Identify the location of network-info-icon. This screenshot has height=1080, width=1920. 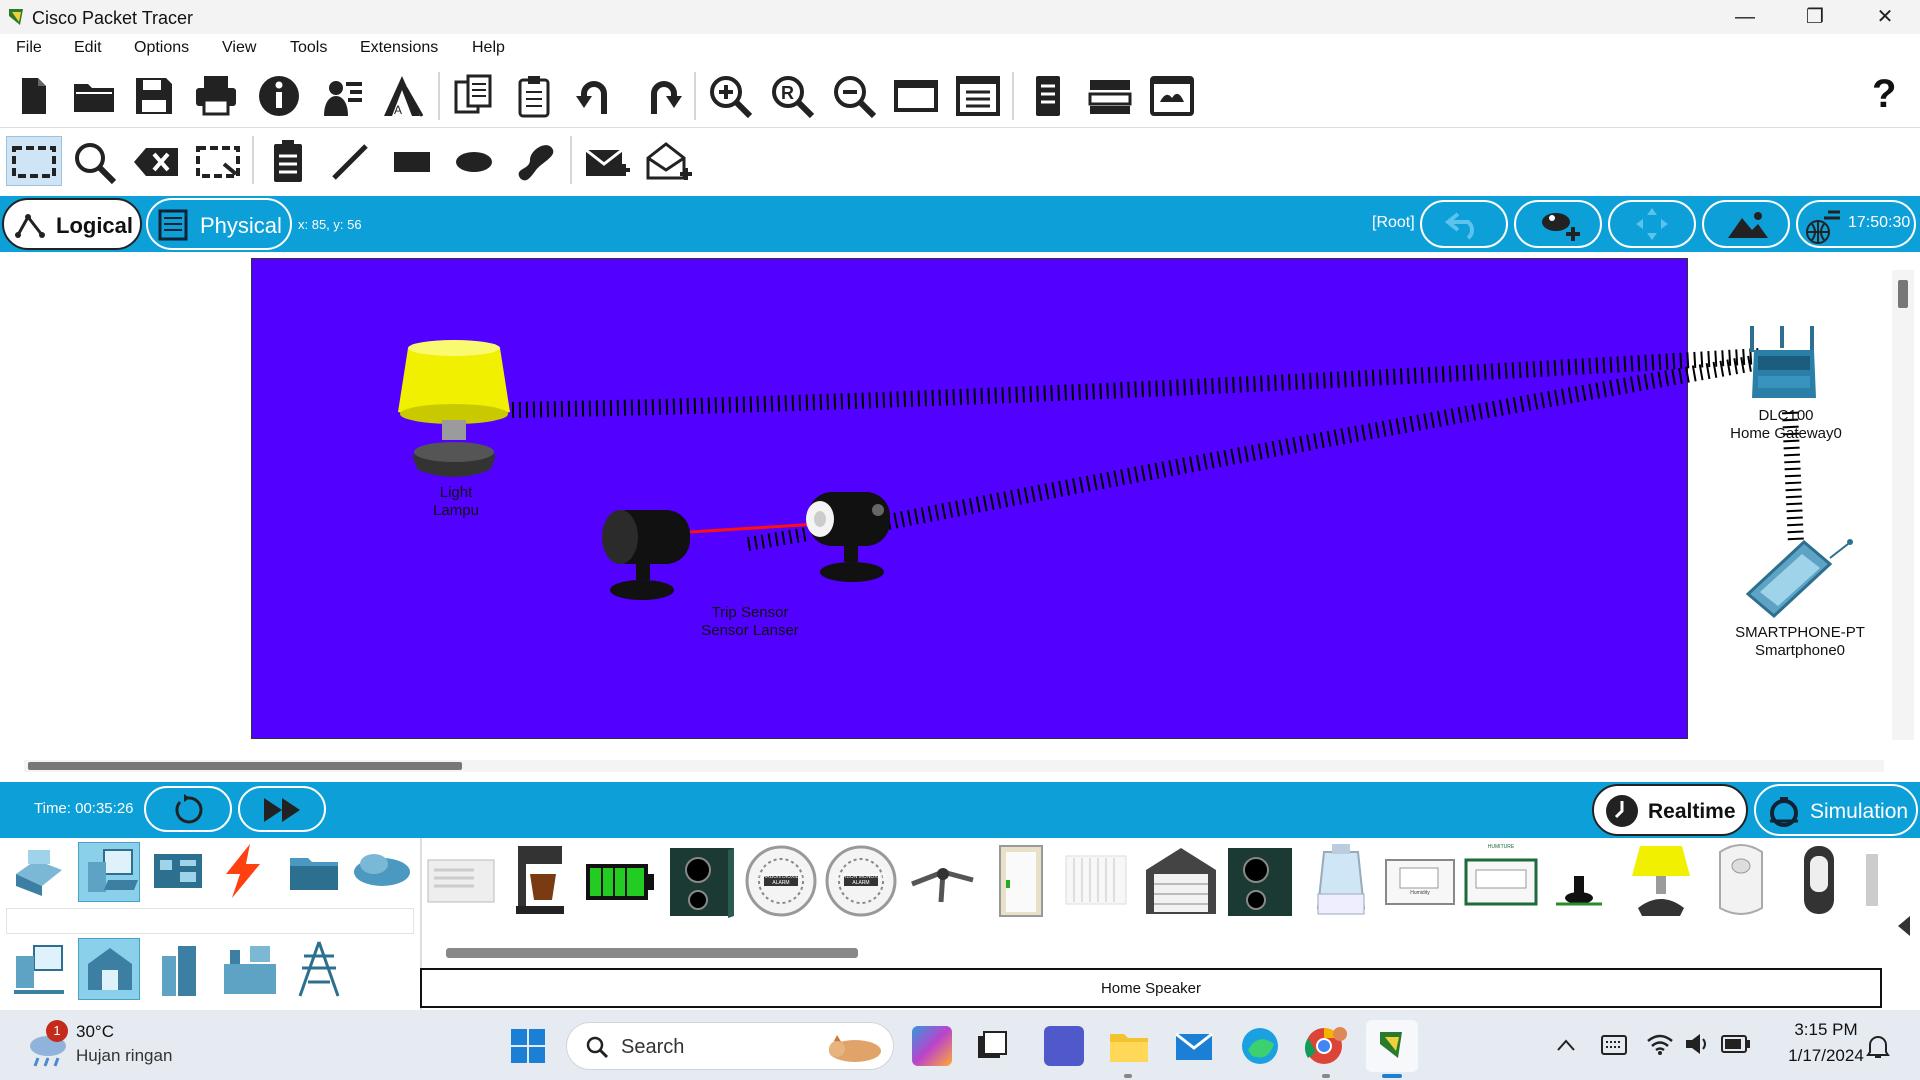
(1110, 96).